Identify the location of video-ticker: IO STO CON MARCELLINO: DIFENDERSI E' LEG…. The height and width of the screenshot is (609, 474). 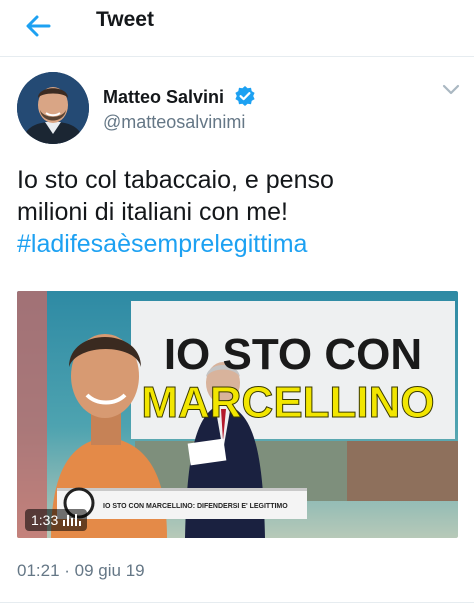
(195, 506).